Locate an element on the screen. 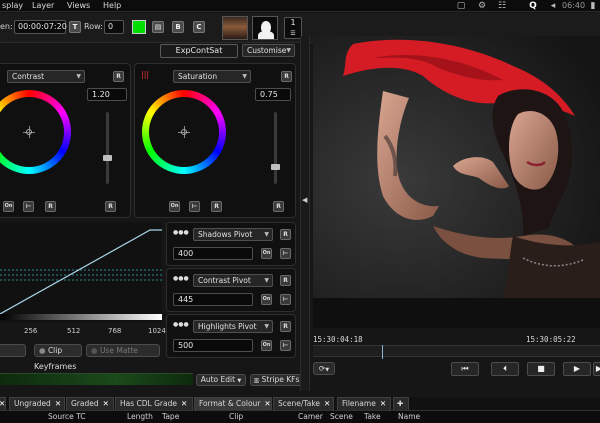  settings-icon: ⚙ is located at coordinates (482, 6).